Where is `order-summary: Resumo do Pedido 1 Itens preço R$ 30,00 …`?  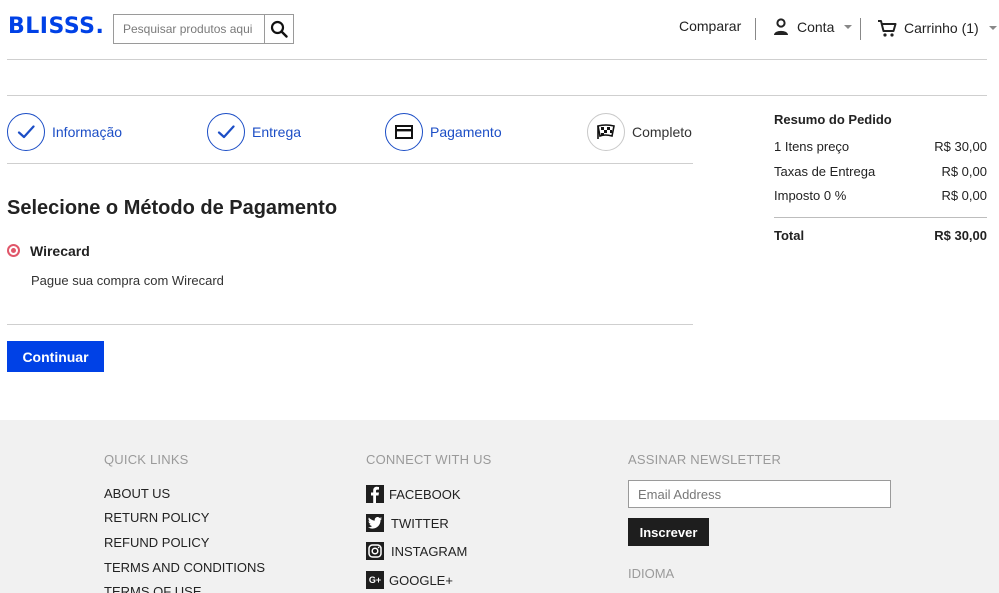 order-summary: Resumo do Pedido 1 Itens preço R$ 30,00 … is located at coordinates (880, 177).